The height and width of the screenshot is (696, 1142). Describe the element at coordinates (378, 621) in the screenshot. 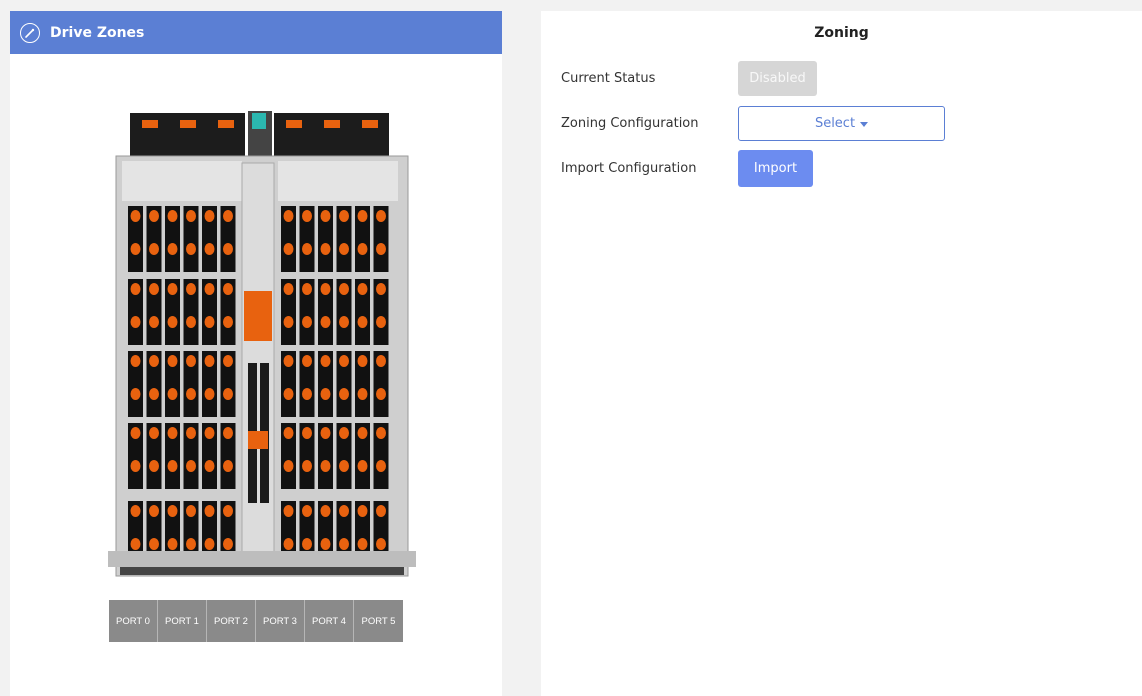

I see `port-5-button: PORT 5` at that location.